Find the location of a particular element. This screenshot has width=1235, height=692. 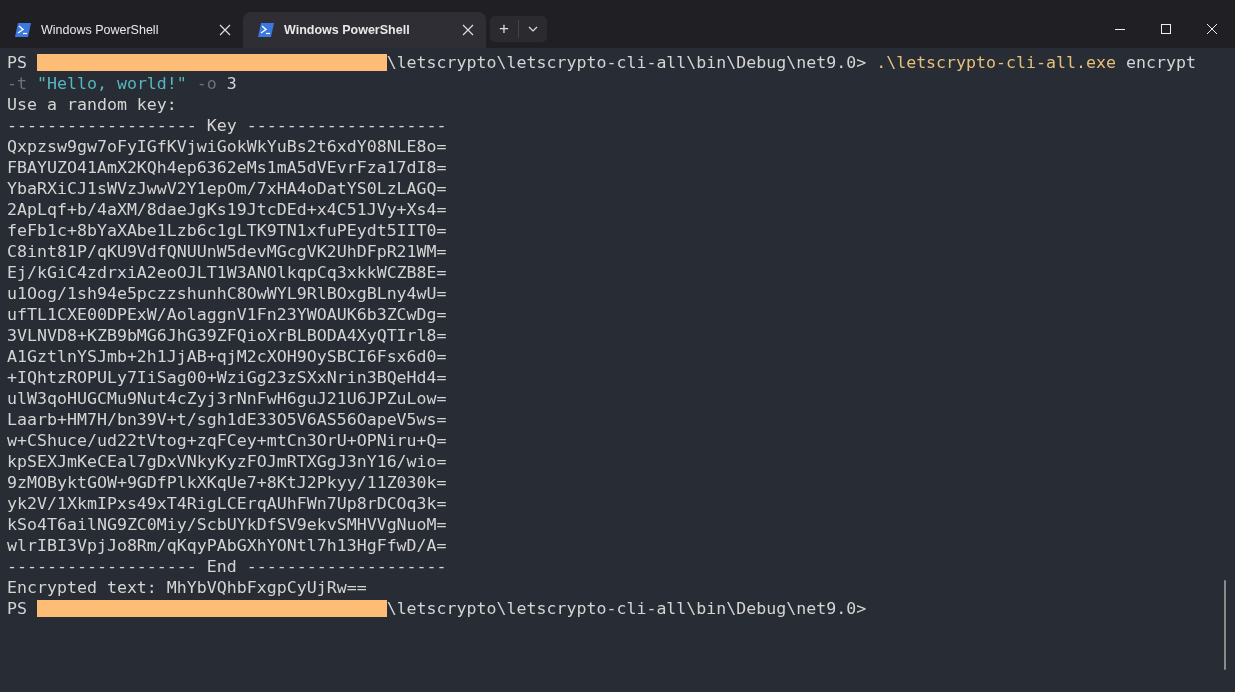

terminal-text: kSo4T6ailNG9ZC0Miy/ScbUYkDfSV9ekvSMHVVgNuoM= is located at coordinates (227, 524).